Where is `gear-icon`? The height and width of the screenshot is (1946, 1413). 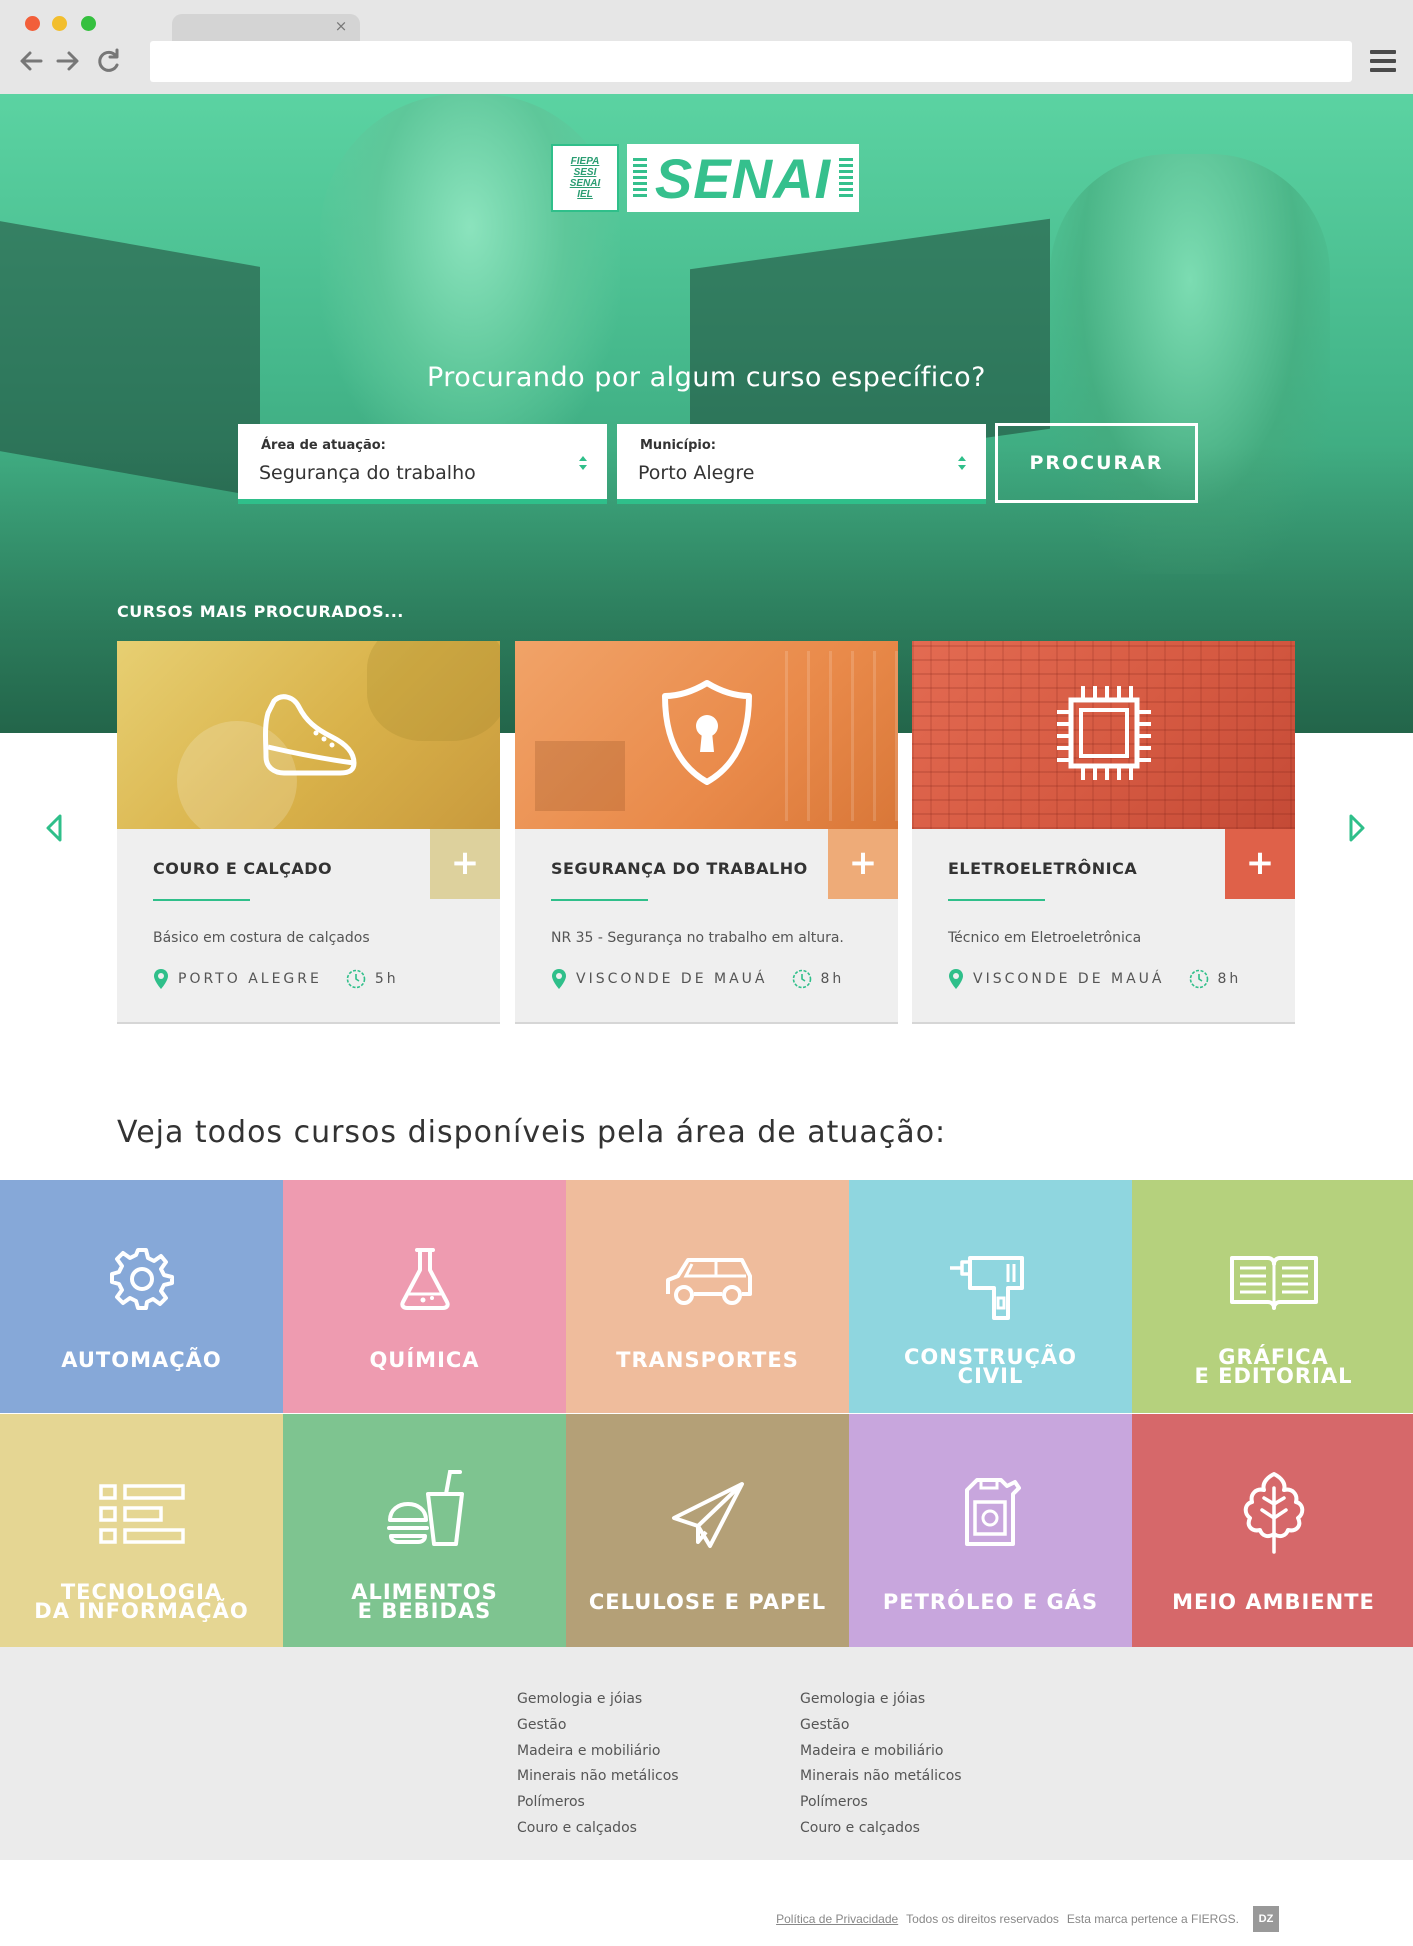
gear-icon is located at coordinates (141, 1279).